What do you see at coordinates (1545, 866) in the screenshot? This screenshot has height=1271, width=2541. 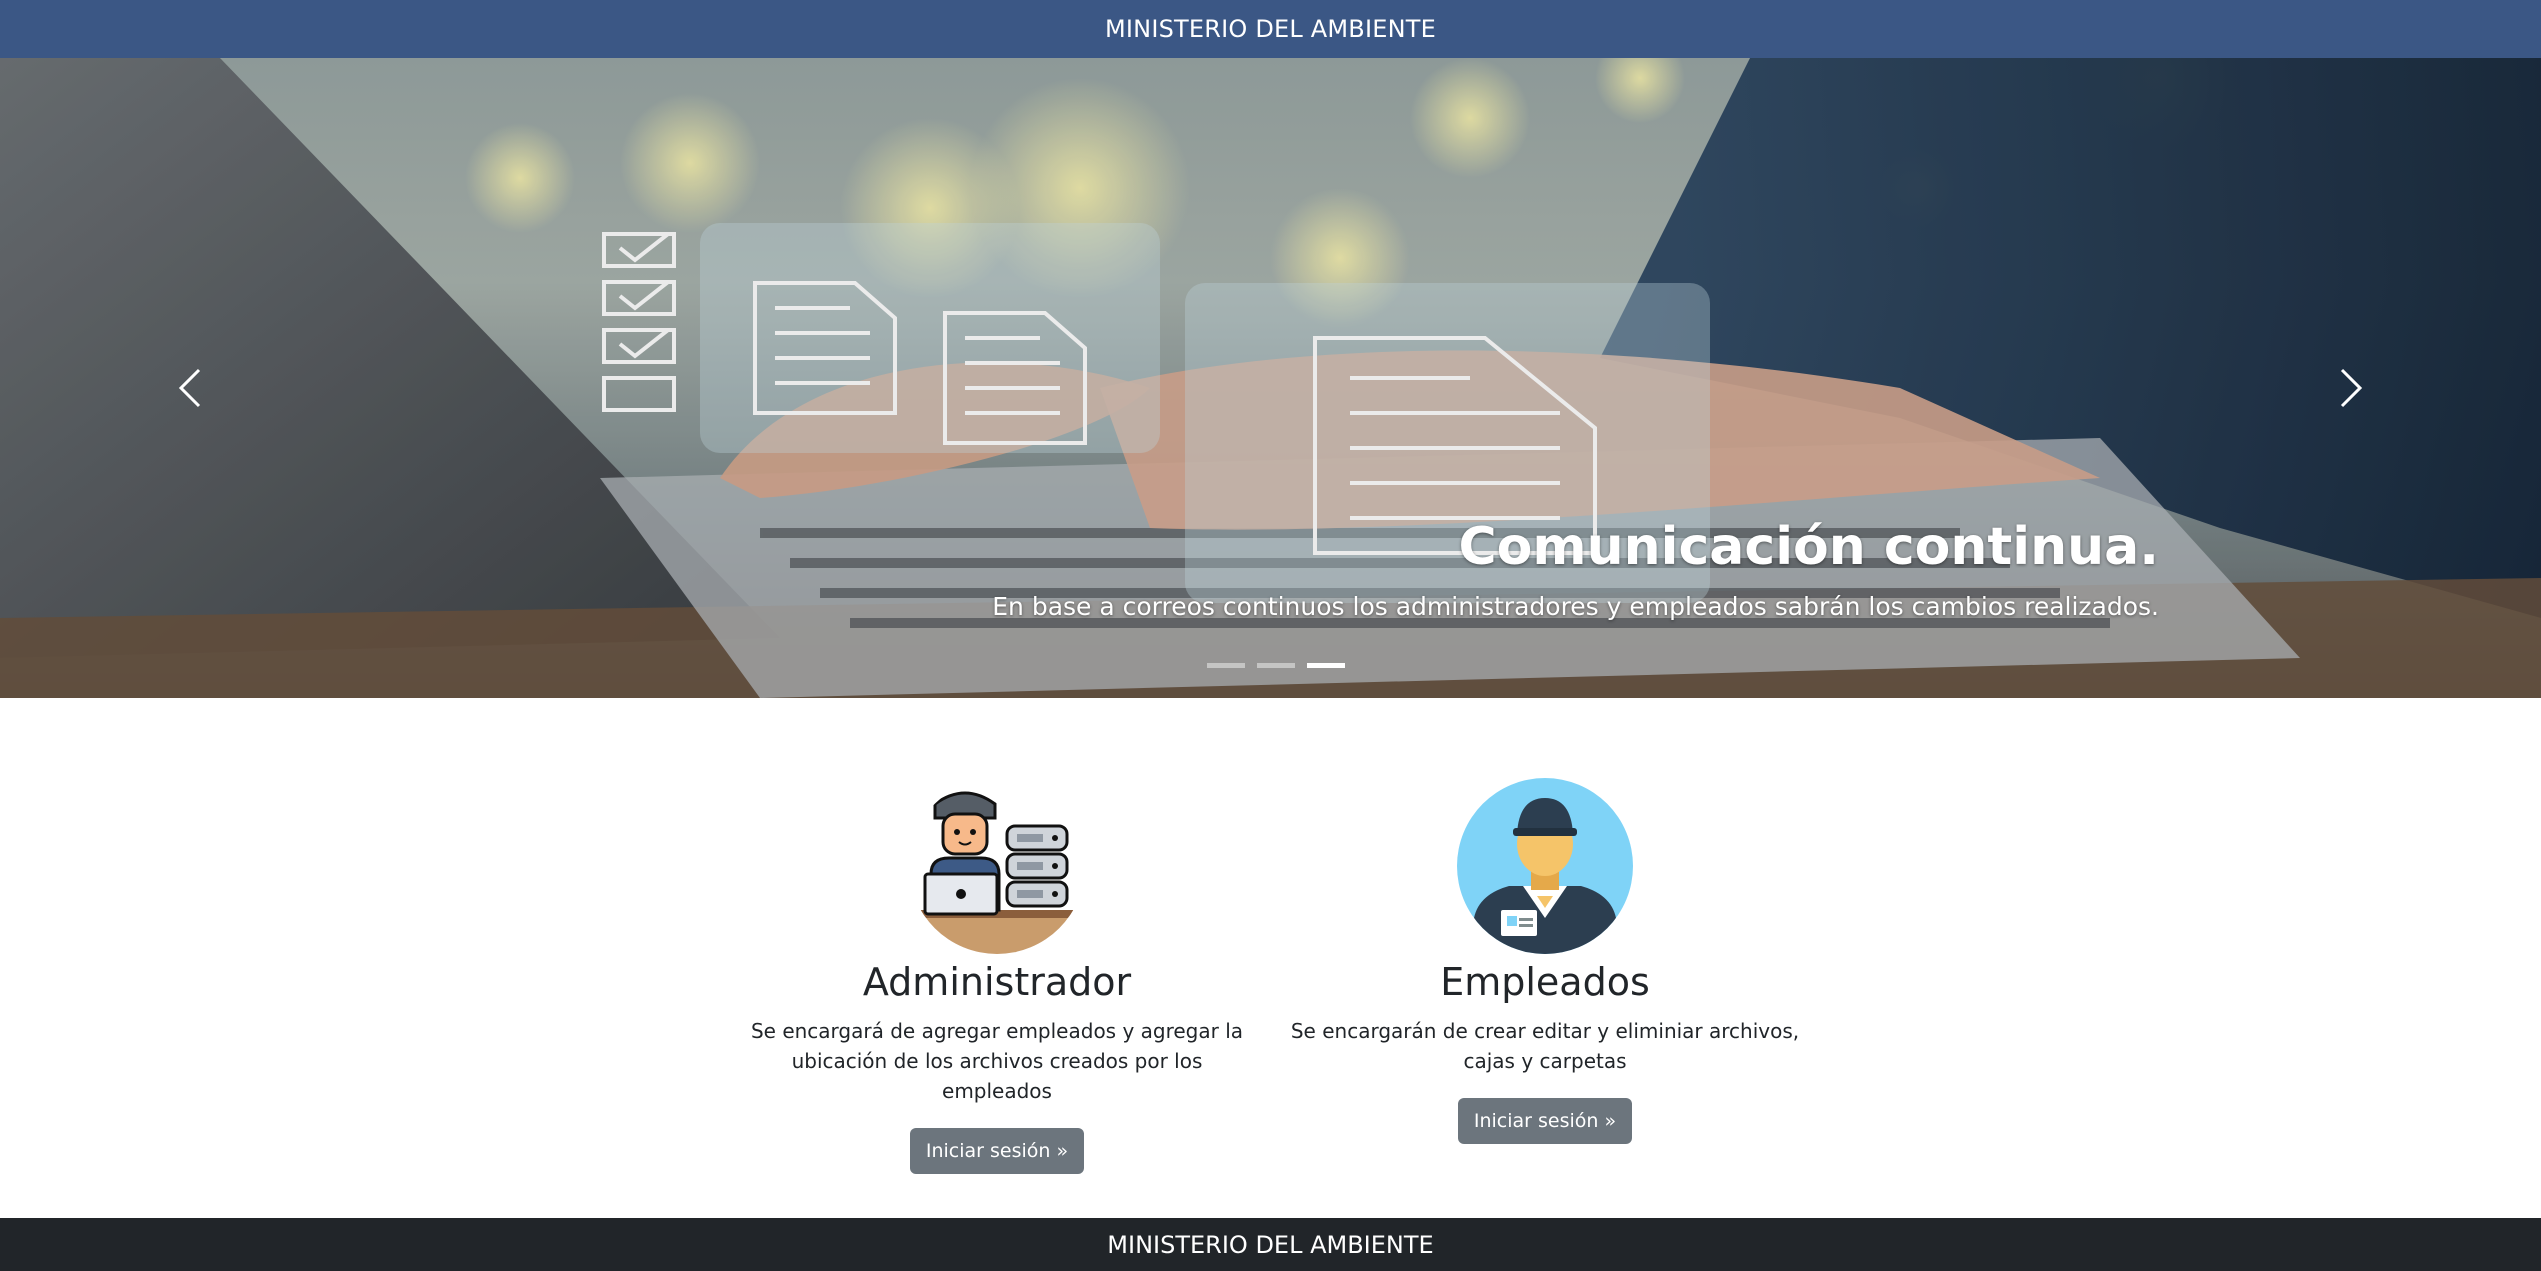 I see `employee-avatar` at bounding box center [1545, 866].